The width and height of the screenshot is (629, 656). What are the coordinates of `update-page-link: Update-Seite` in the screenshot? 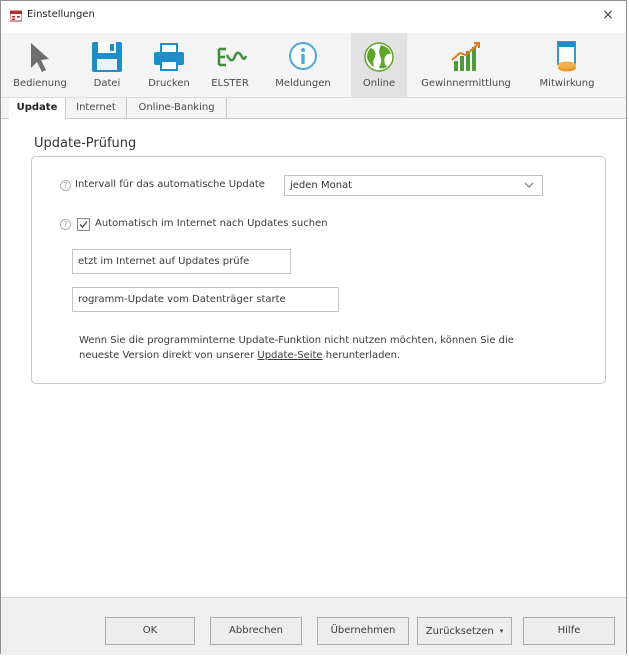 It's located at (289, 355).